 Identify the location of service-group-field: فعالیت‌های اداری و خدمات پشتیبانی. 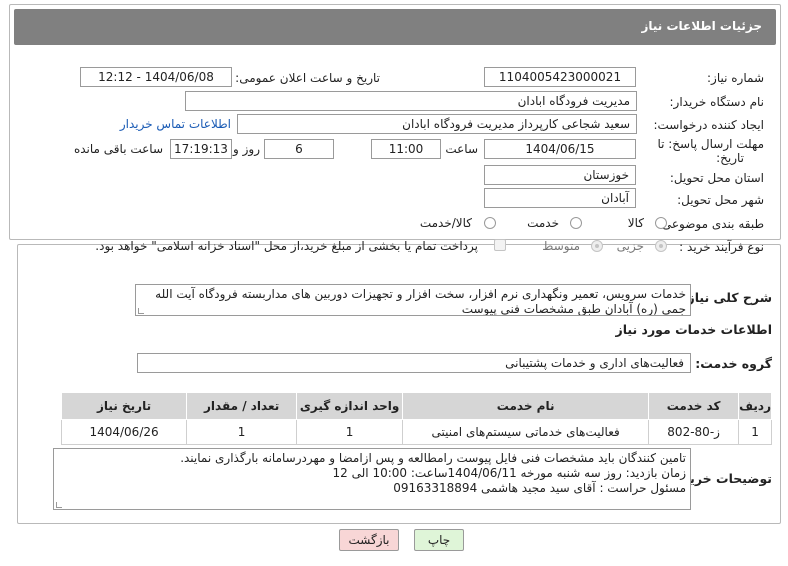
(414, 363).